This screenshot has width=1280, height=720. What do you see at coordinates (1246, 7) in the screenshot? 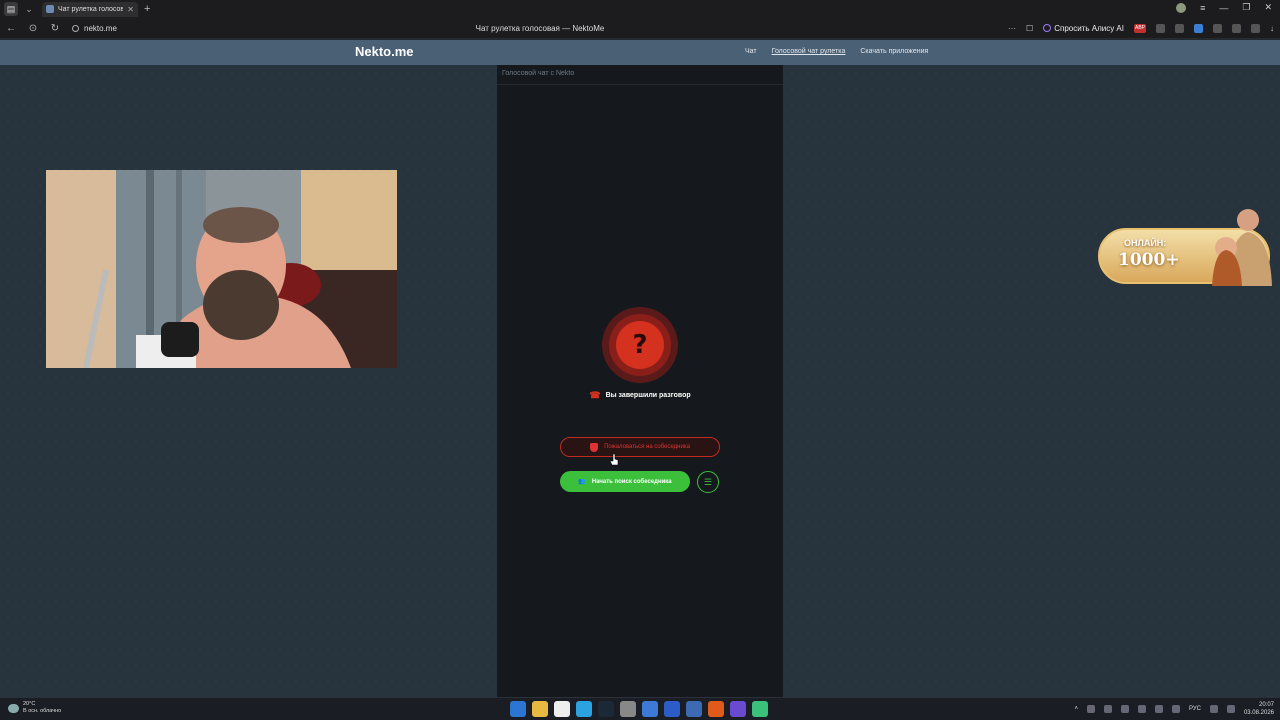
I see `restore-icon: ❐` at bounding box center [1246, 7].